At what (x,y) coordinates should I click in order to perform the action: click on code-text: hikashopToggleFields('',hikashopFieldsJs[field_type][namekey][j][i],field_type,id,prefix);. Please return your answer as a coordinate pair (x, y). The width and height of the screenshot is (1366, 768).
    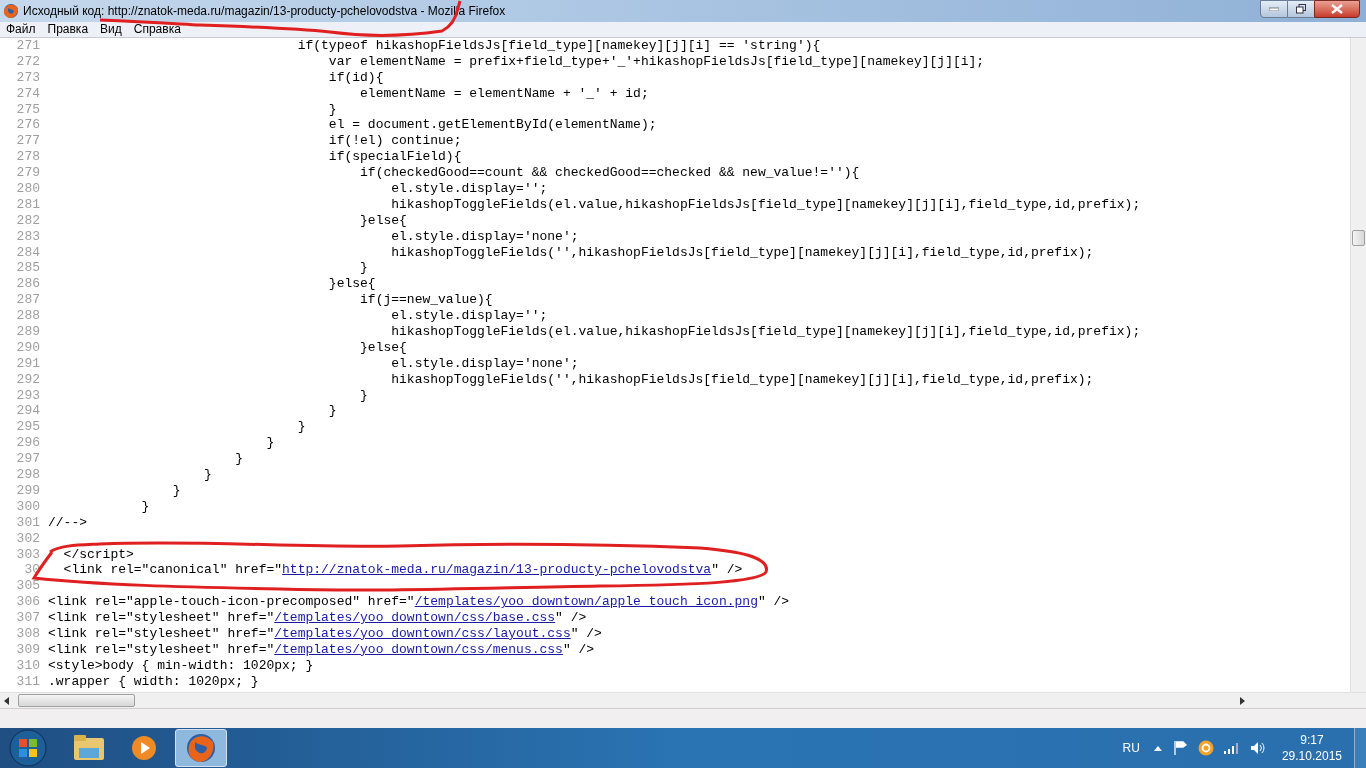
    Looking at the image, I should click on (742, 252).